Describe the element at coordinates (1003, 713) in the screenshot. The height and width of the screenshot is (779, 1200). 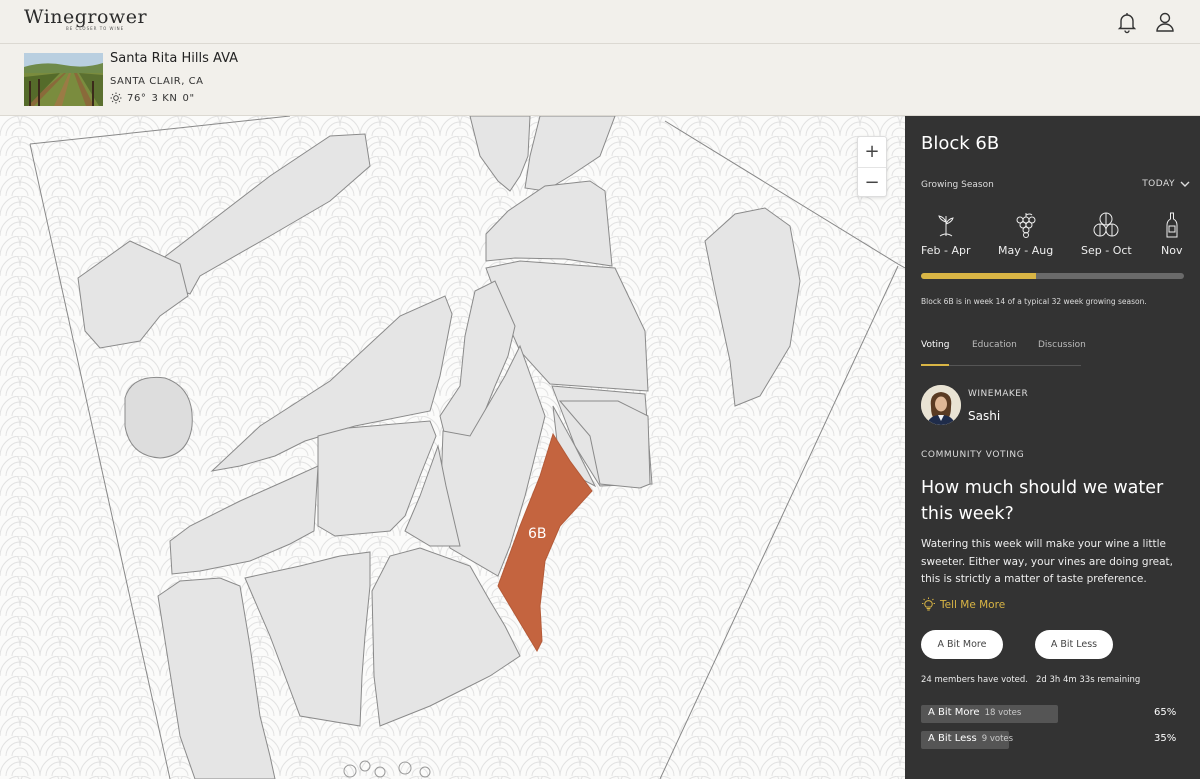
I see `result-votes: 18 votes` at that location.